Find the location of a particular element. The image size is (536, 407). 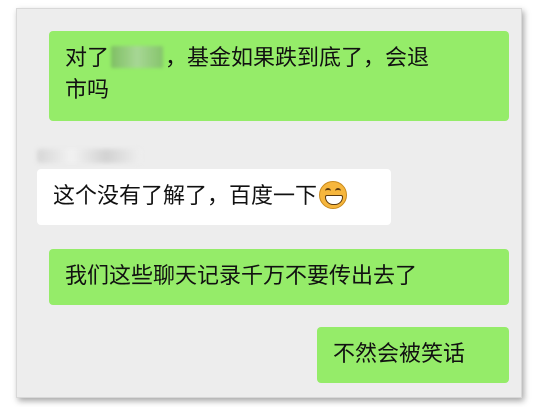

message-text: 对了 is located at coordinates (87, 58).